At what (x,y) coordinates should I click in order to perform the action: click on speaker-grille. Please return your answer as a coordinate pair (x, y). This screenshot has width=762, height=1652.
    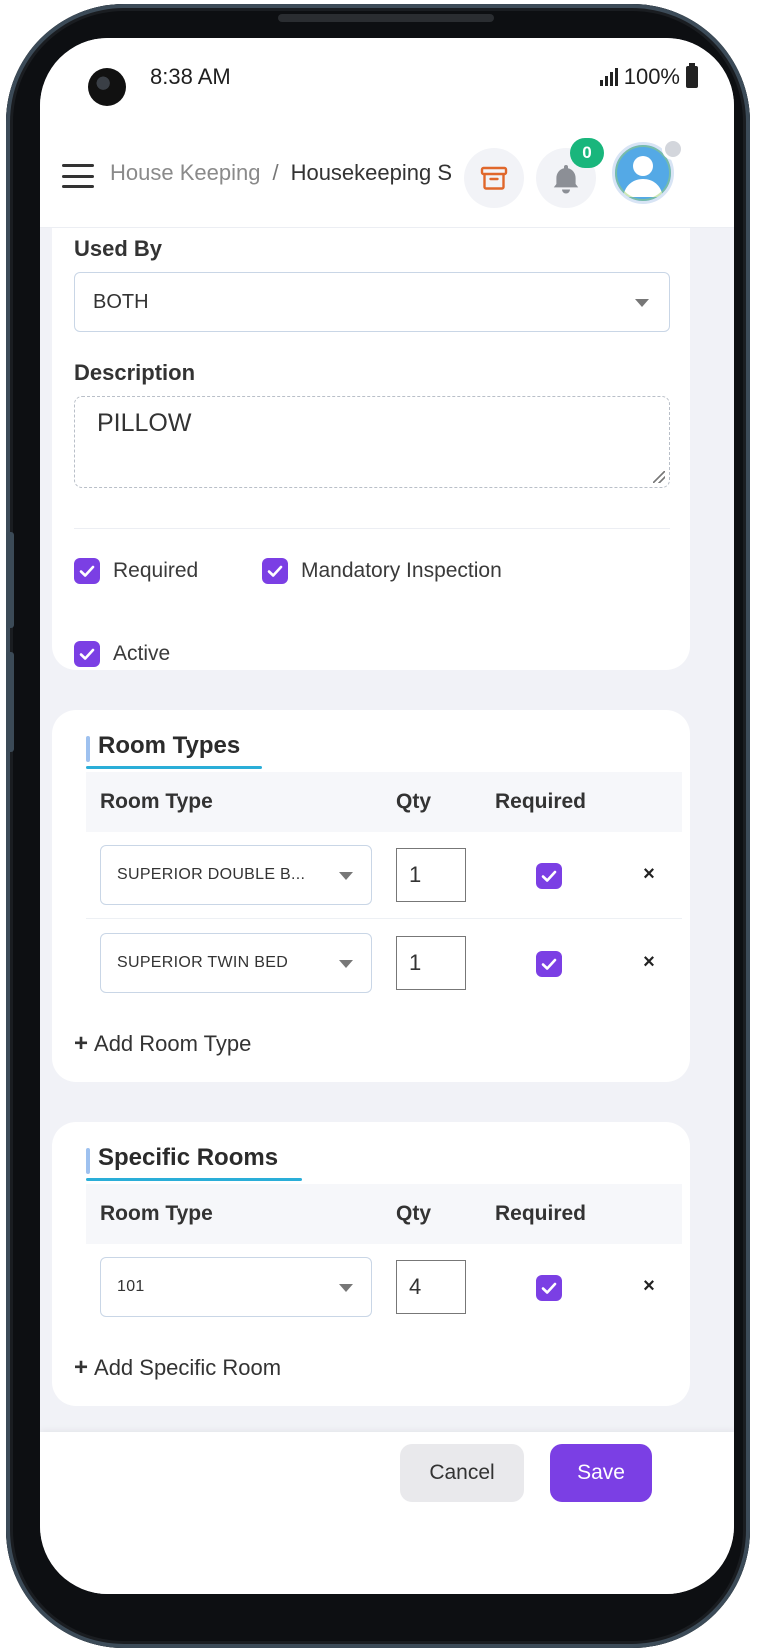
    Looking at the image, I should click on (386, 18).